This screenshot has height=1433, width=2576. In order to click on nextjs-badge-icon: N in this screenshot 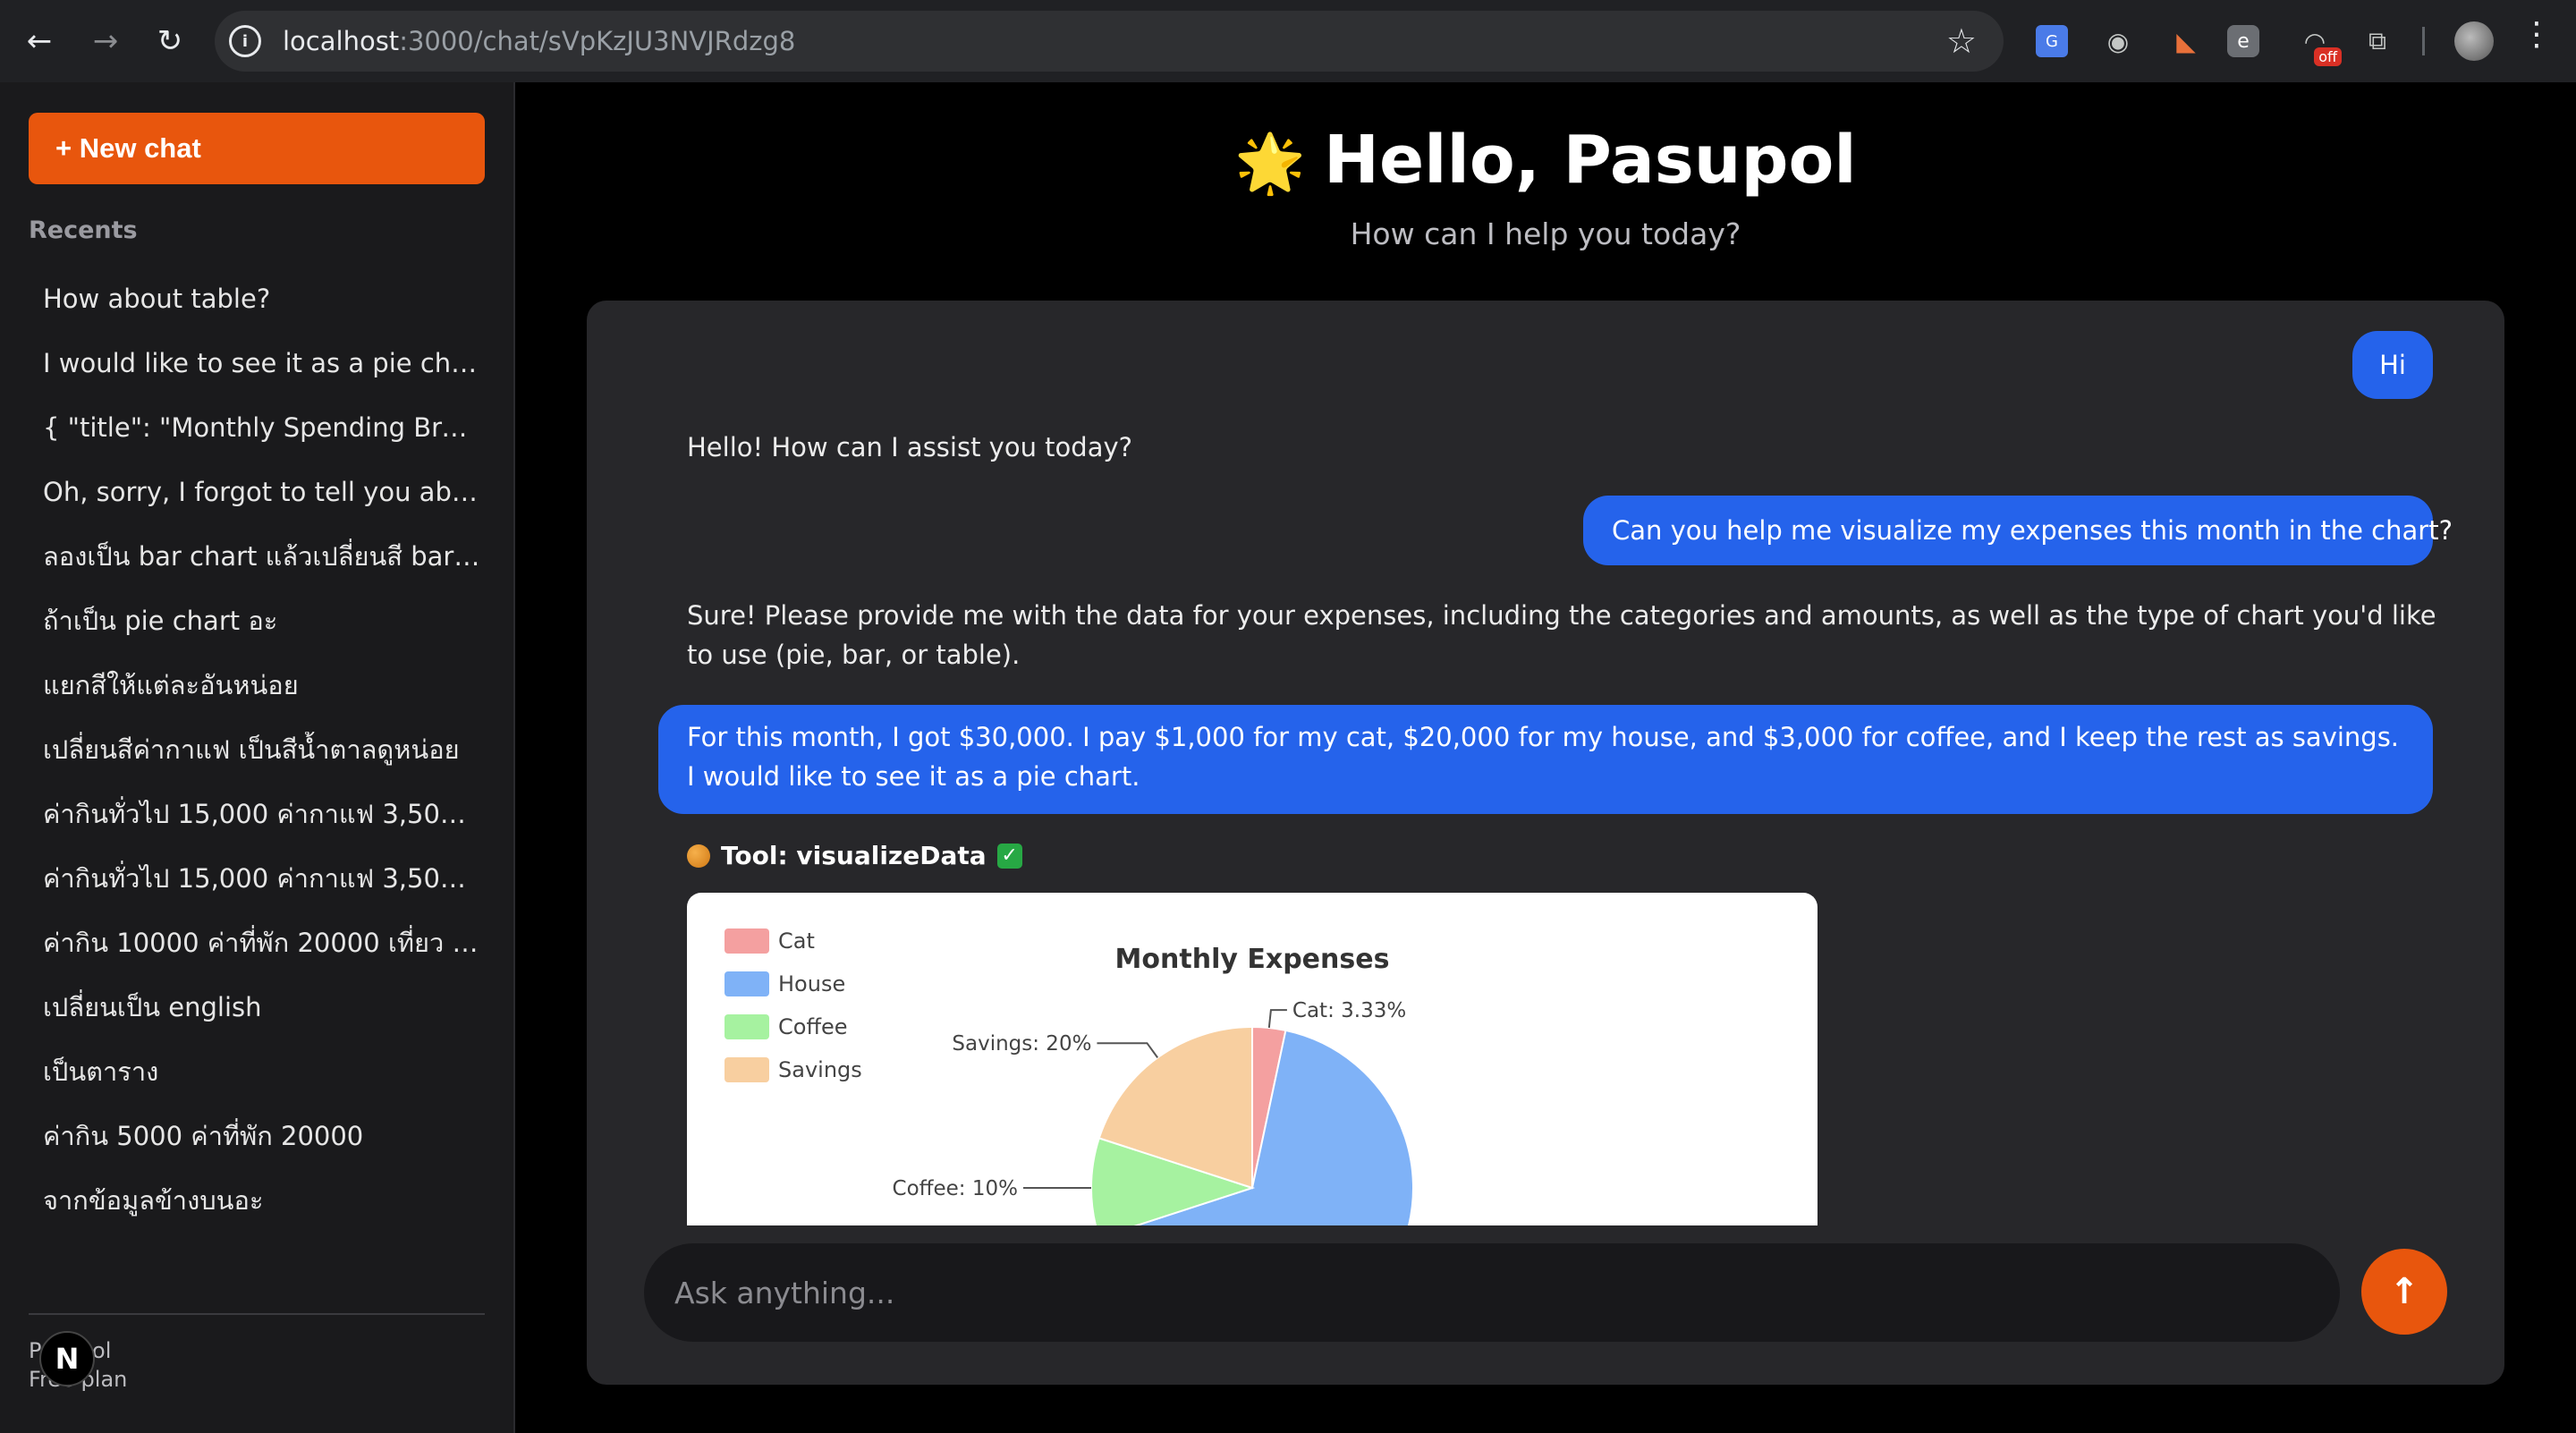, I will do `click(67, 1358)`.